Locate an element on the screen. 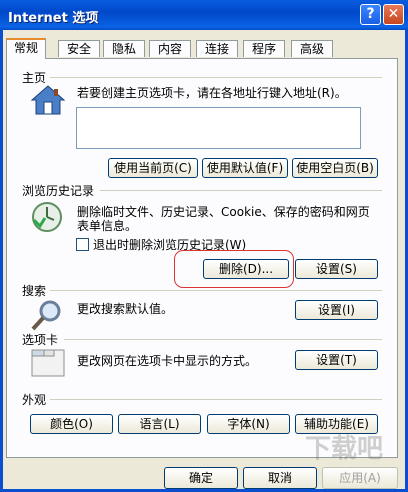 The width and height of the screenshot is (408, 492). tabs-description: 更改网页在选项卡中显示的方式。 is located at coordinates (167, 361).